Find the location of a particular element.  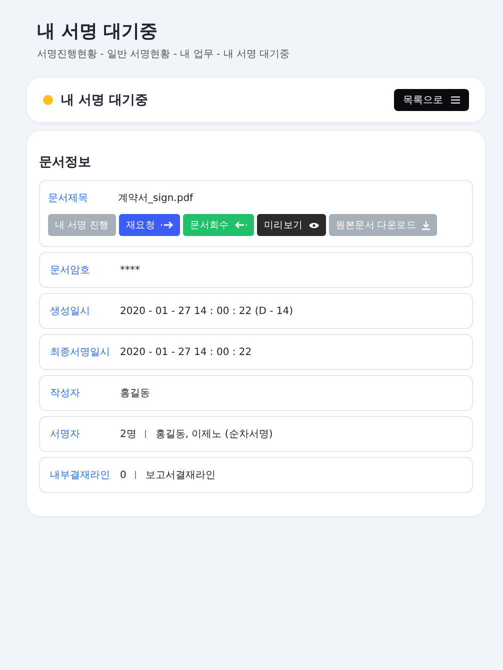

section-title: 문서정보 is located at coordinates (65, 162).